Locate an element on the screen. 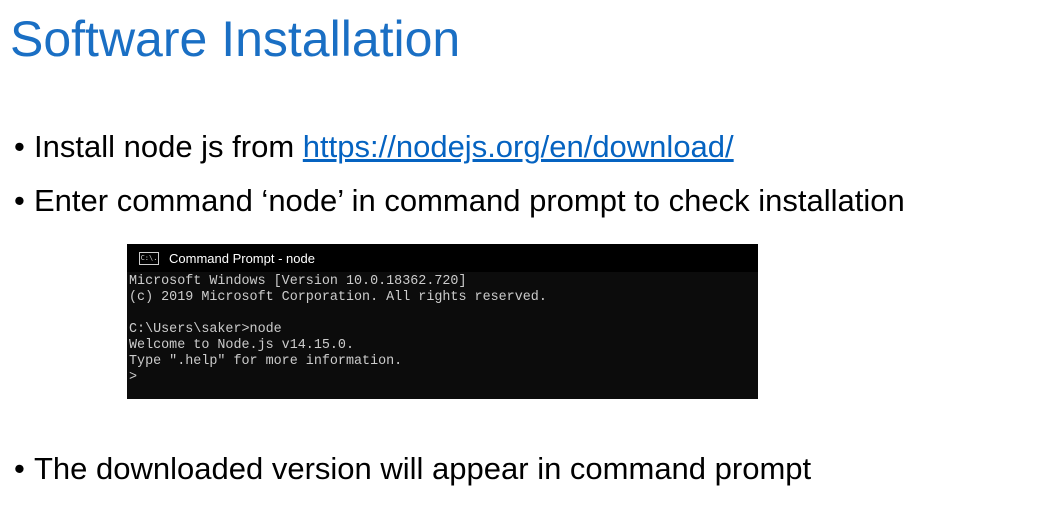 The height and width of the screenshot is (506, 1043). nodejs-download-link: https://nodejs.org/en/download/ is located at coordinates (518, 146).